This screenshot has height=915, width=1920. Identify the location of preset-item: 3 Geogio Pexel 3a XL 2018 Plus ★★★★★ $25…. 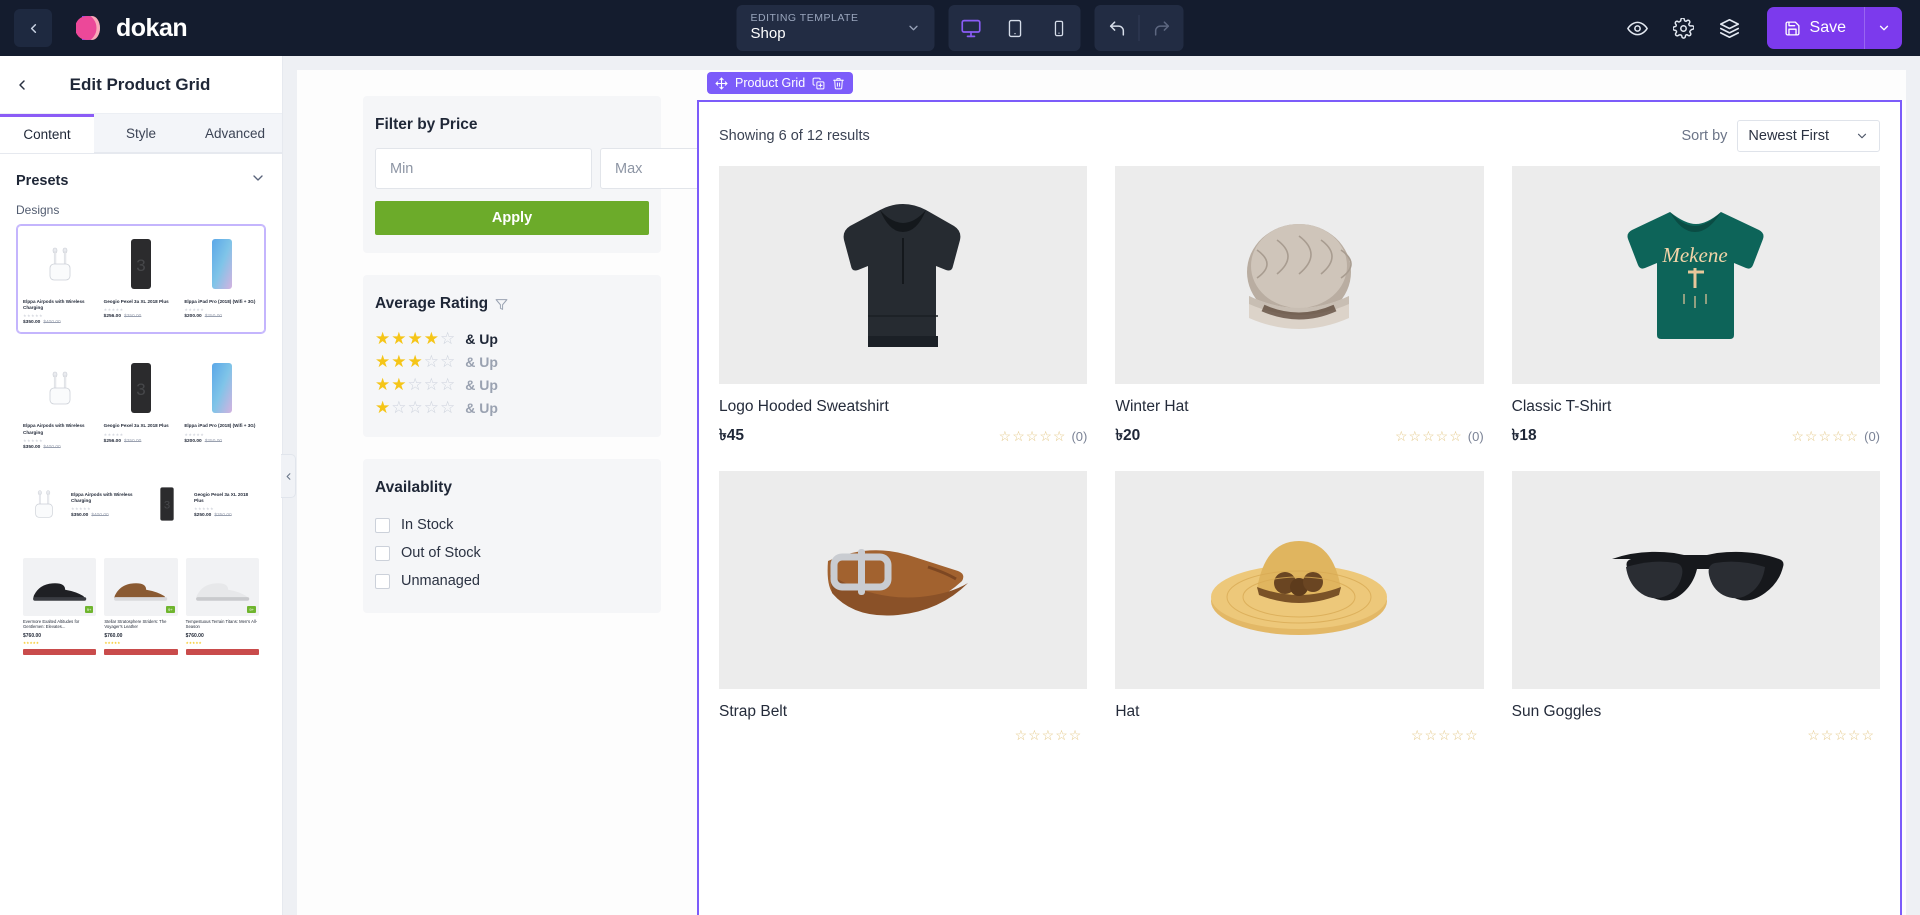
(202, 504).